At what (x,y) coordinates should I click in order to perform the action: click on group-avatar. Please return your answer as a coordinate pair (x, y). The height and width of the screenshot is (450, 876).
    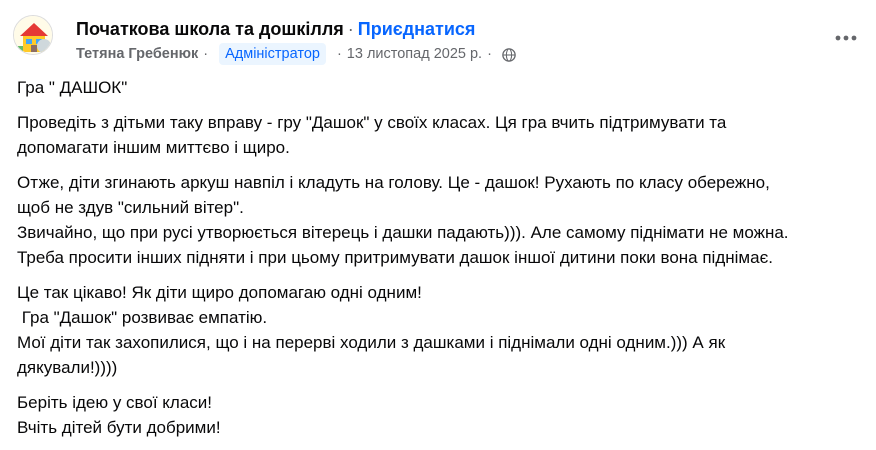
    Looking at the image, I should click on (33, 35).